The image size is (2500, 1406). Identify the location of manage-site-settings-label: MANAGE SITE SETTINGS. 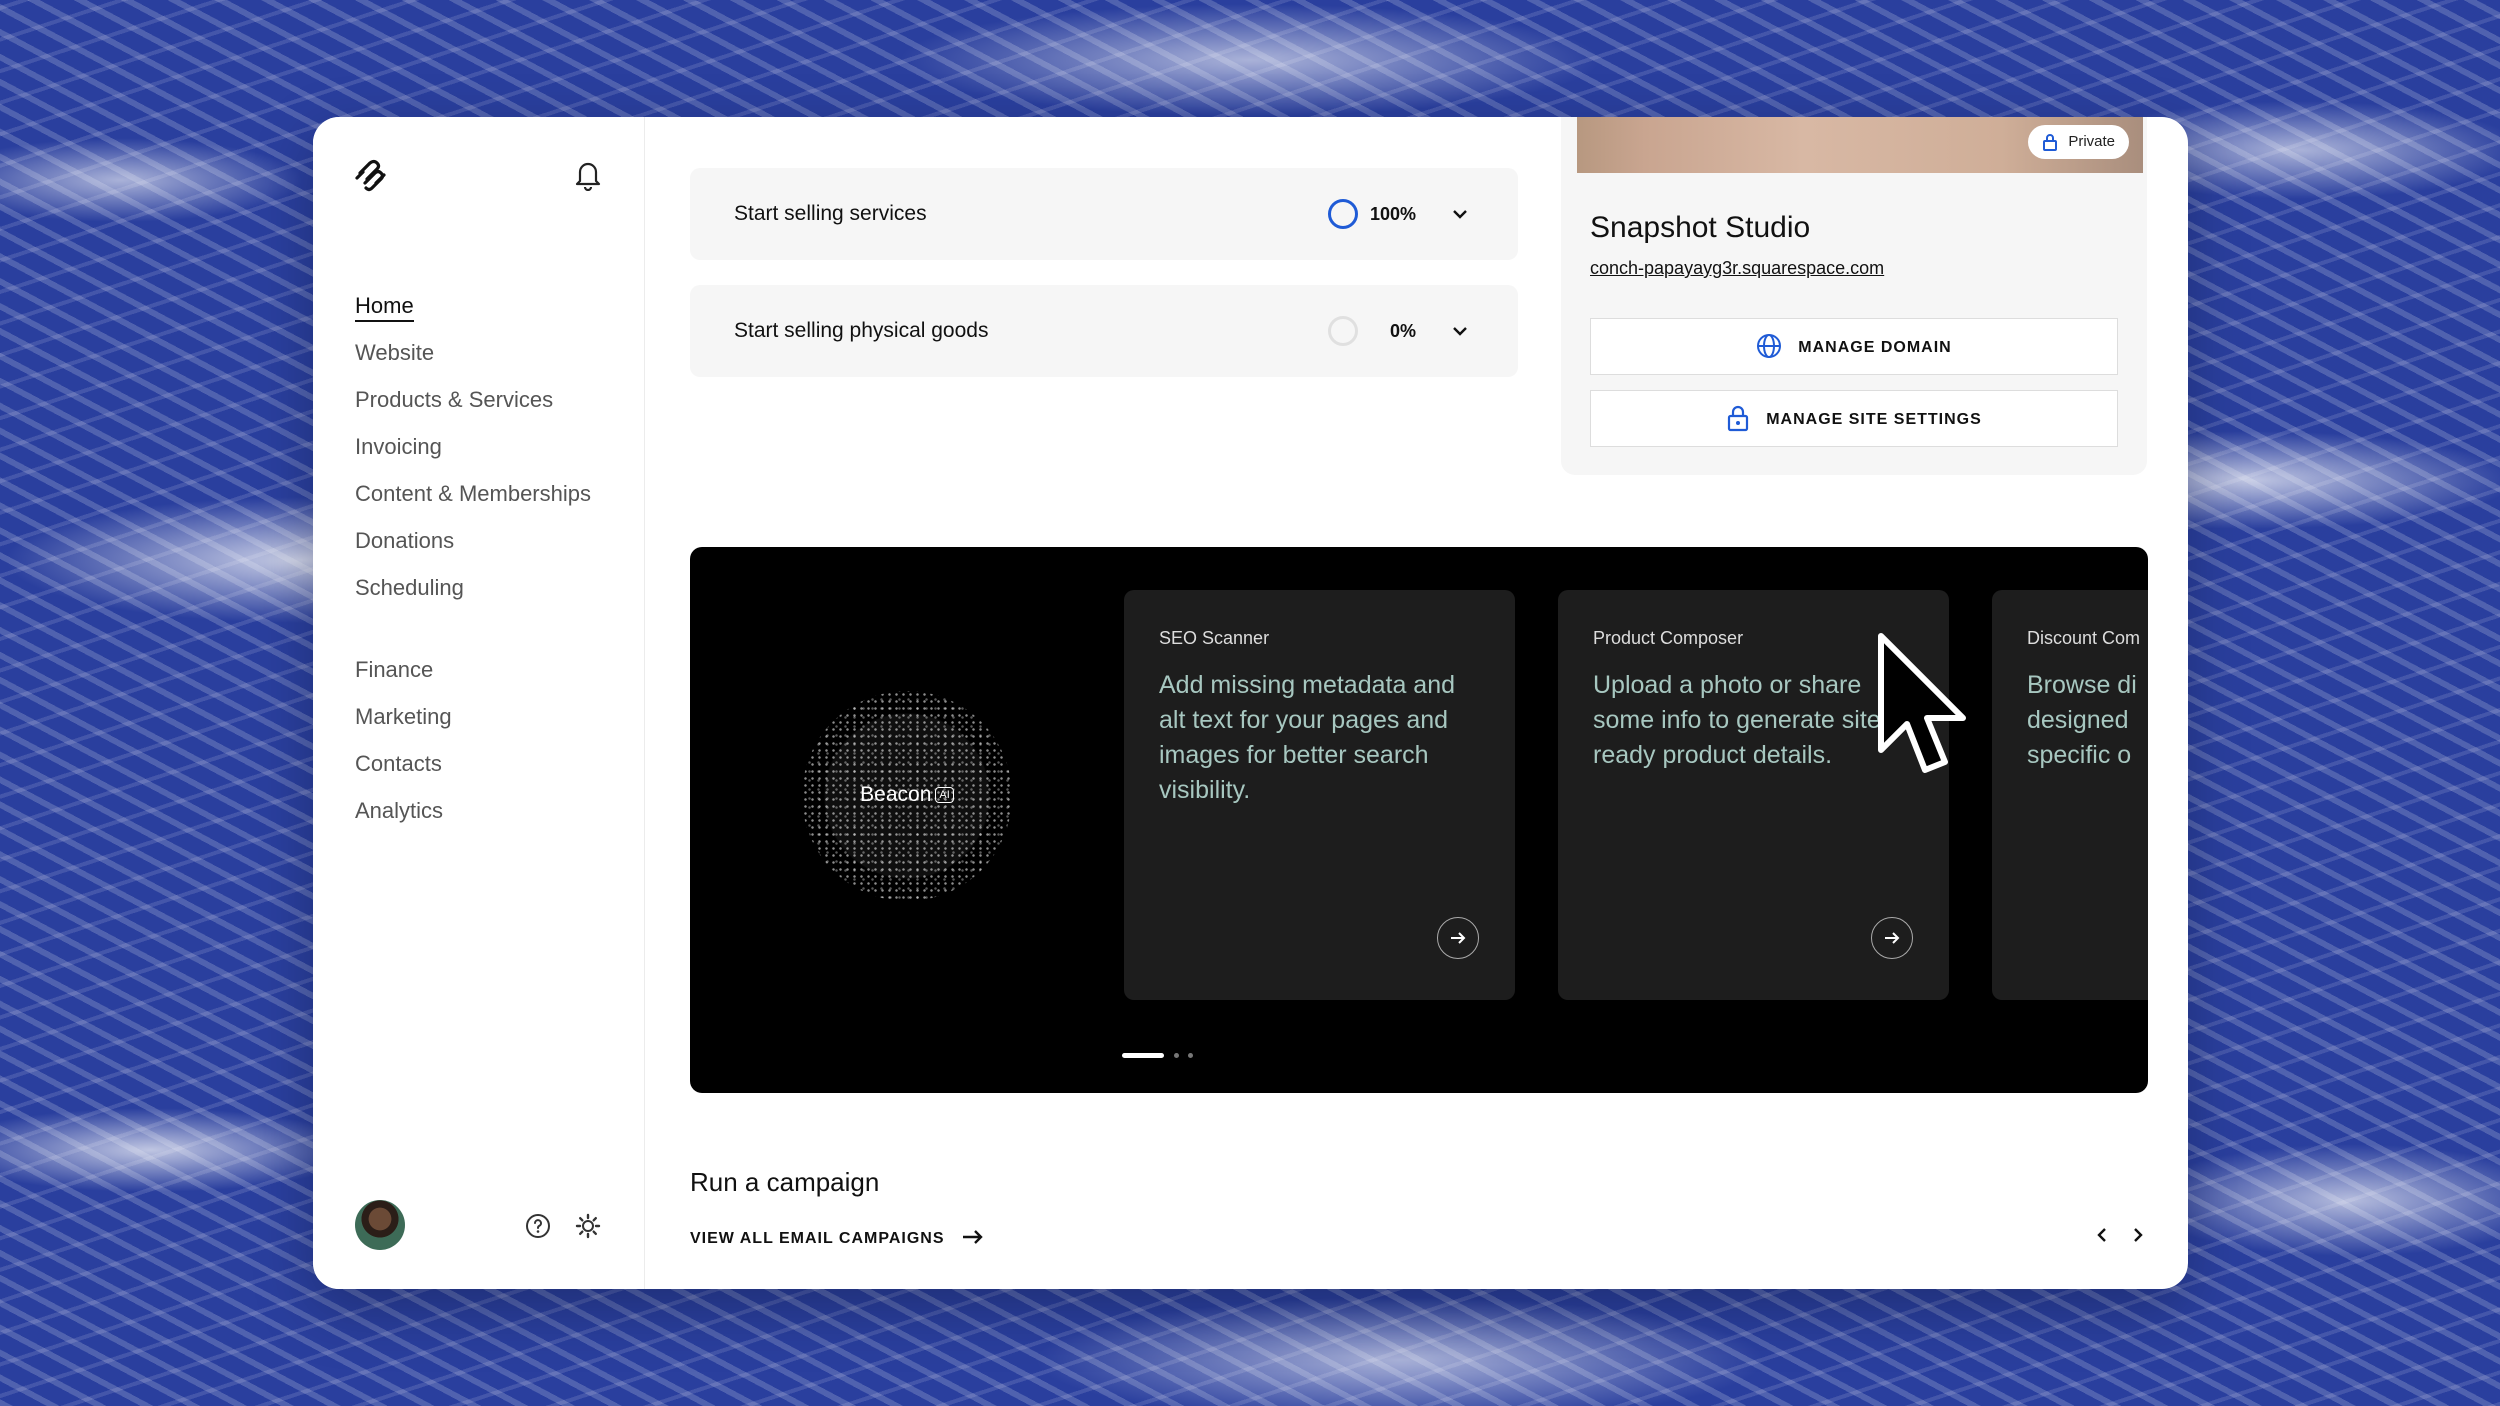
(1874, 419).